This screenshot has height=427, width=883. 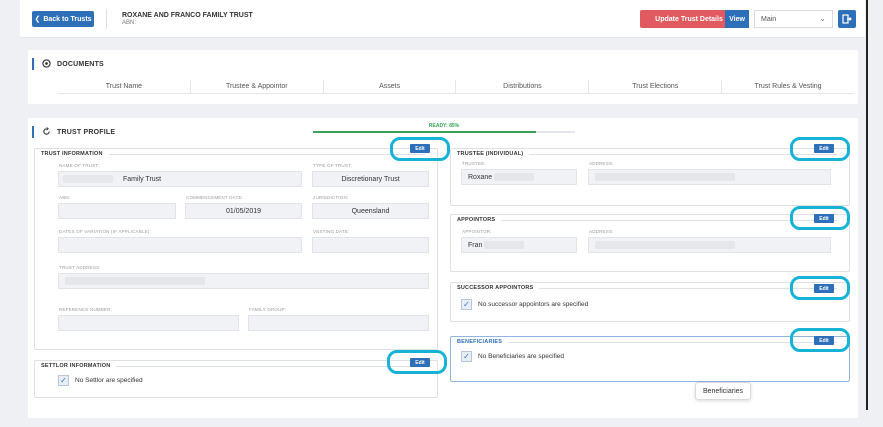 What do you see at coordinates (656, 86) in the screenshot?
I see `tab-trust-elections: Trust Elections` at bounding box center [656, 86].